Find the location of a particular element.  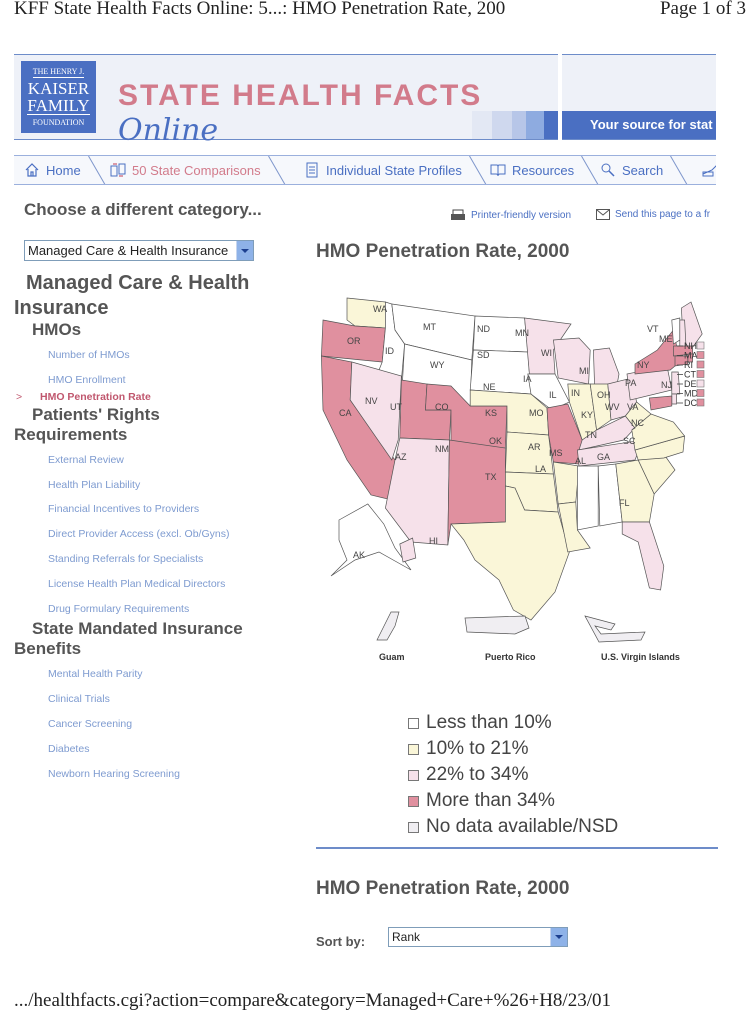

section-title: Managed Care & Health Insurance is located at coordinates (132, 295).